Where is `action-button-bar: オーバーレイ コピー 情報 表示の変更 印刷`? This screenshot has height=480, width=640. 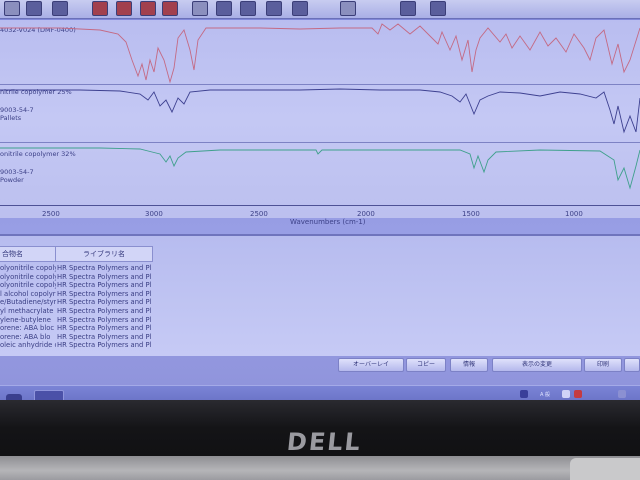
action-button-bar: オーバーレイ コピー 情報 表示の変更 印刷 is located at coordinates (320, 365).